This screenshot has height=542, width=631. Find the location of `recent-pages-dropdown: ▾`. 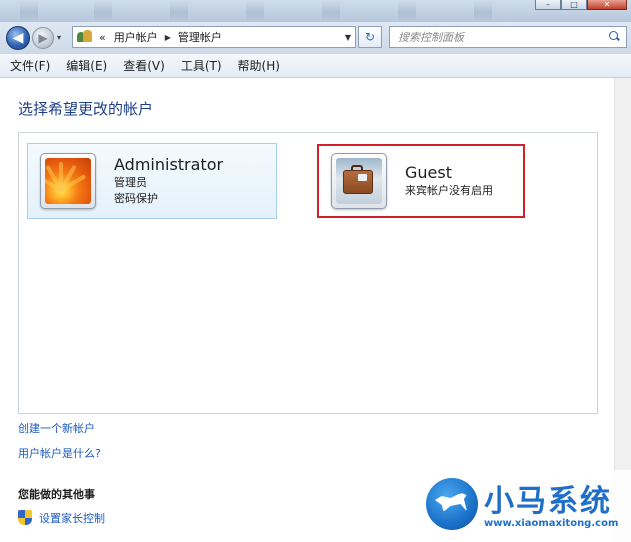

recent-pages-dropdown: ▾ is located at coordinates (59, 37).